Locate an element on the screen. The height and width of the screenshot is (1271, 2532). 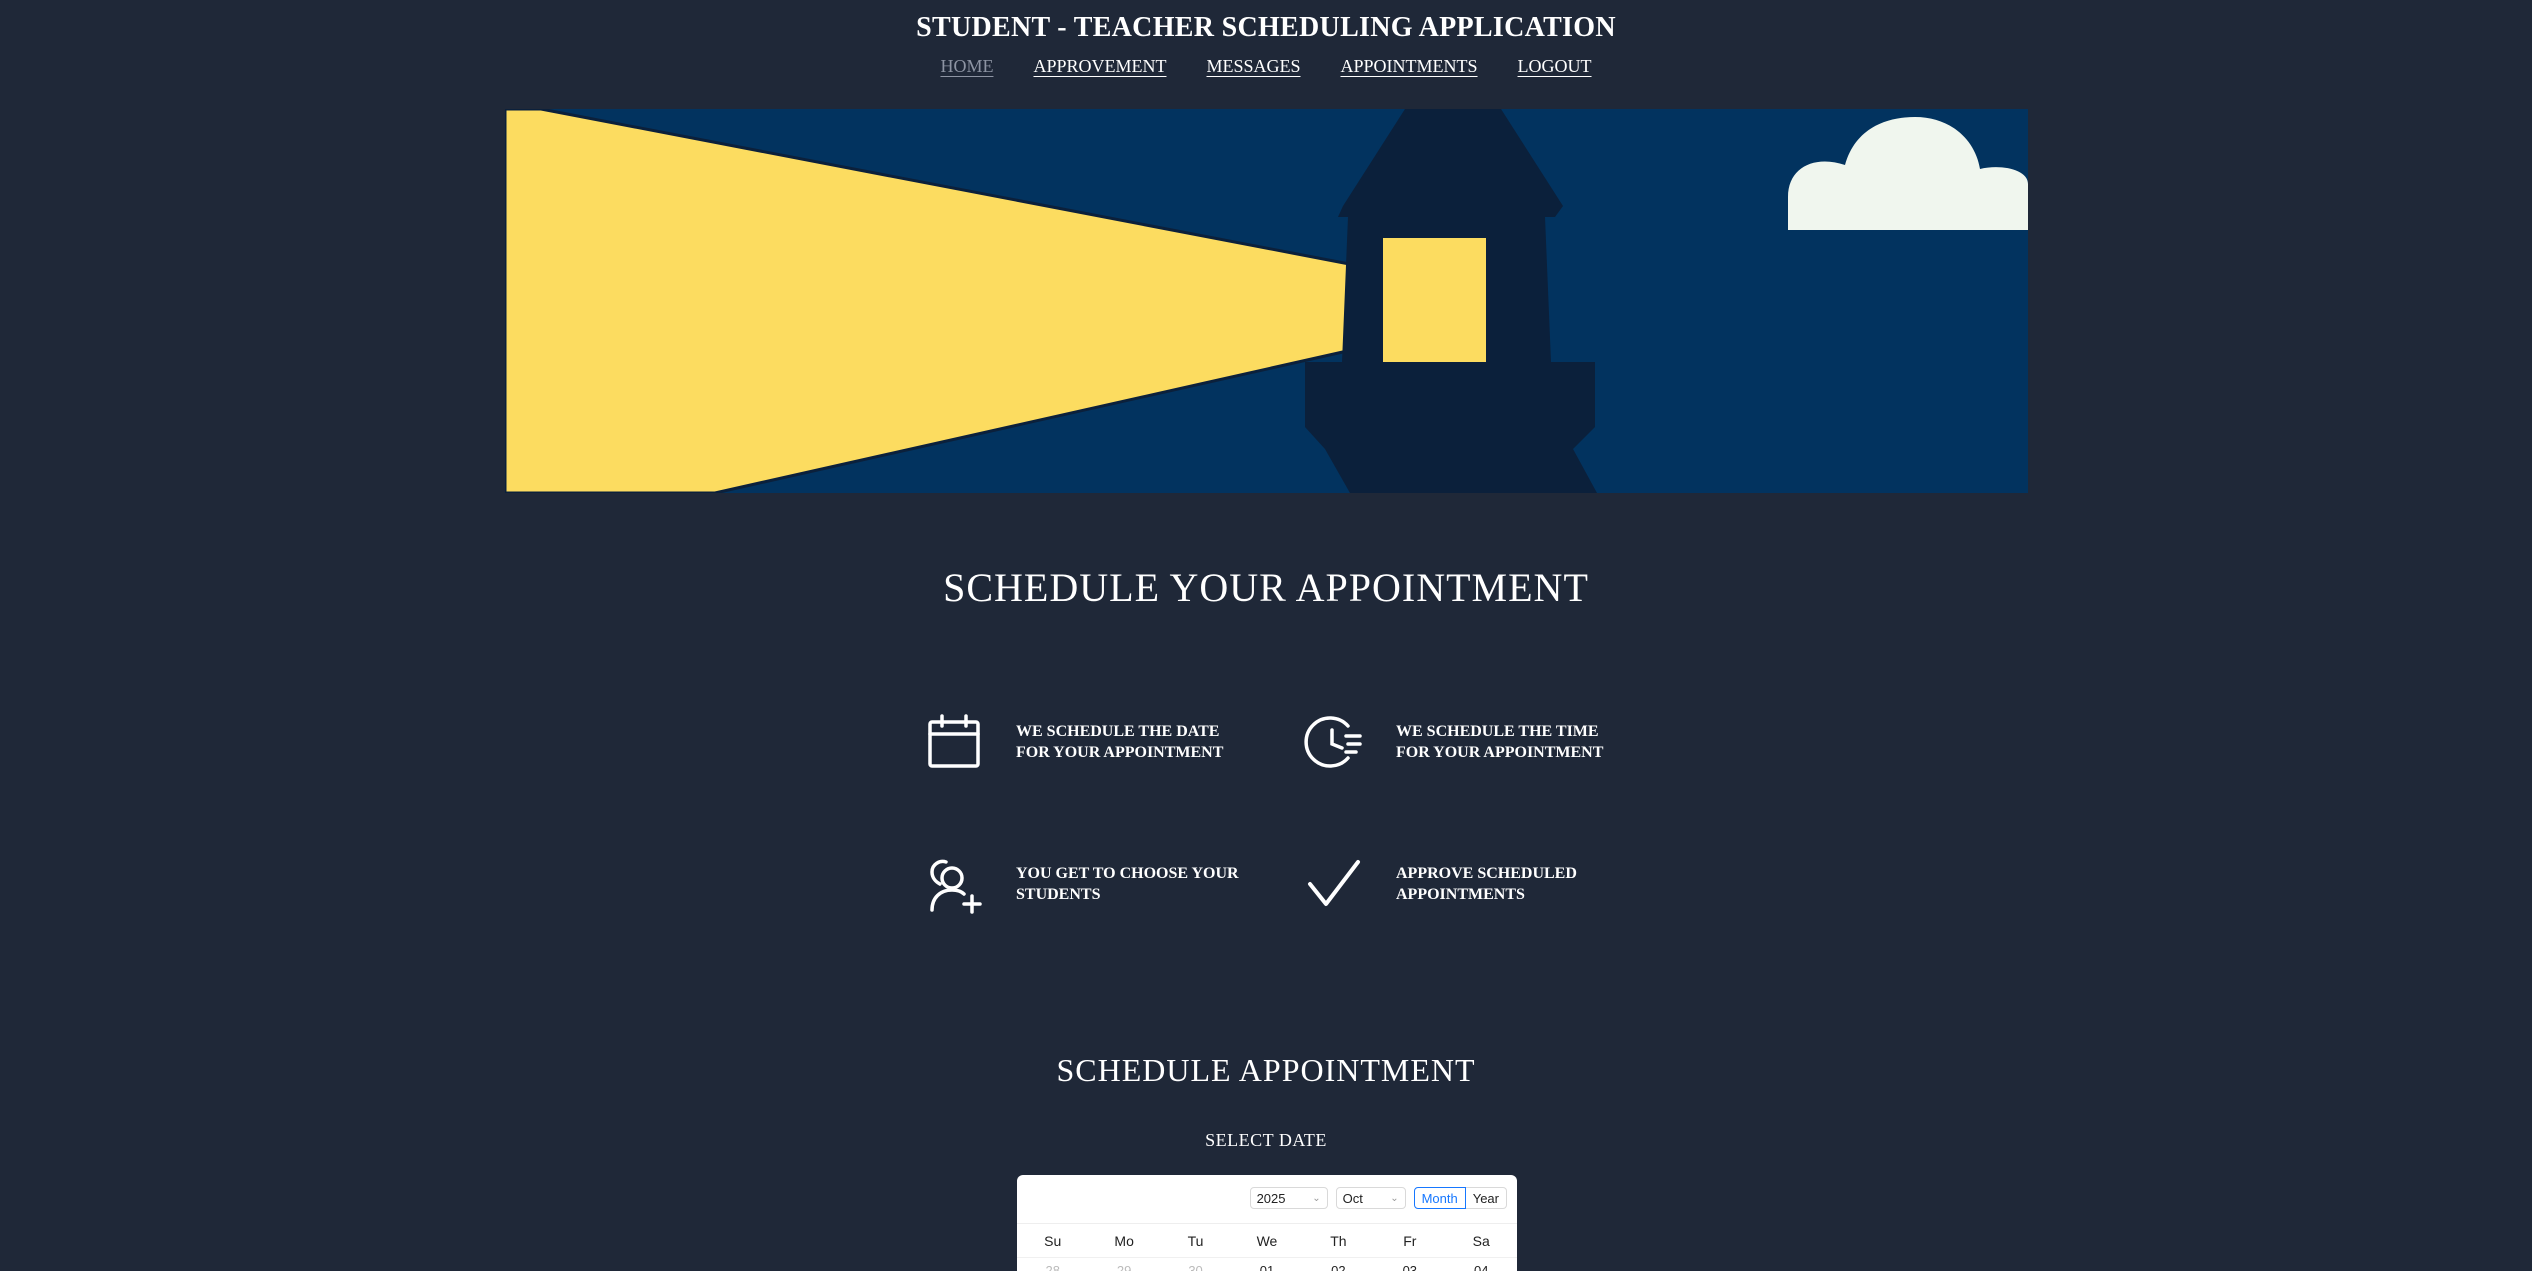
year-select-value: 2025 is located at coordinates (1271, 1198).